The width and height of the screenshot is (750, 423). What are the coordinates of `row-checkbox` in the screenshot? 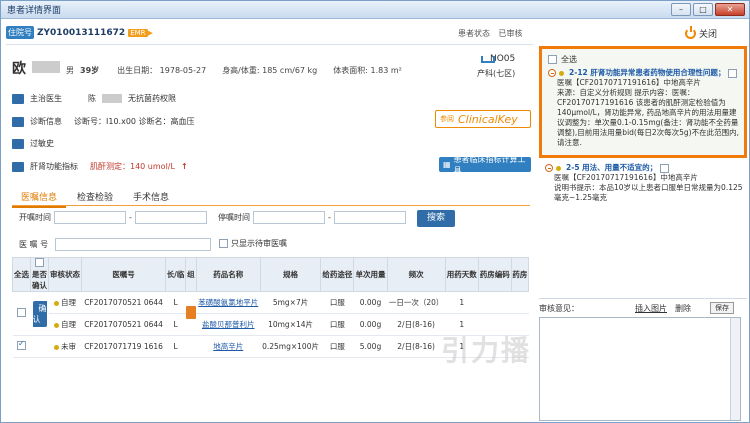 It's located at (21, 312).